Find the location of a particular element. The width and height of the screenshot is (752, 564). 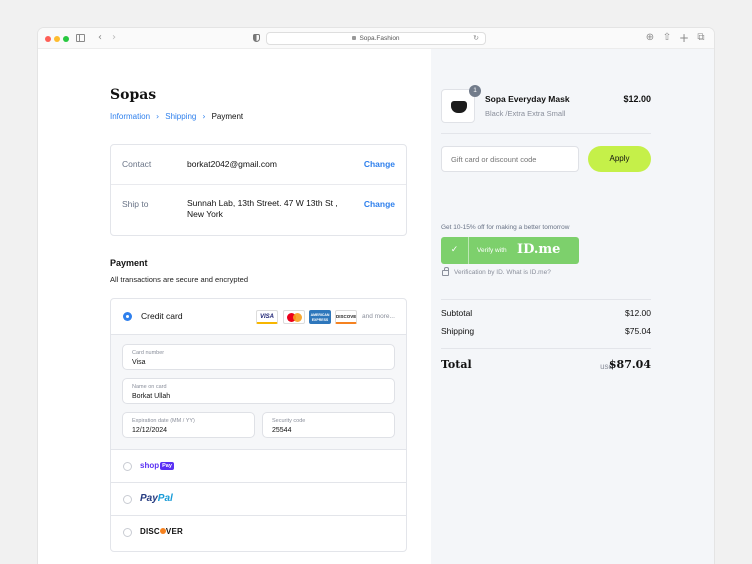

back-icon: ‹ is located at coordinates (100, 38).